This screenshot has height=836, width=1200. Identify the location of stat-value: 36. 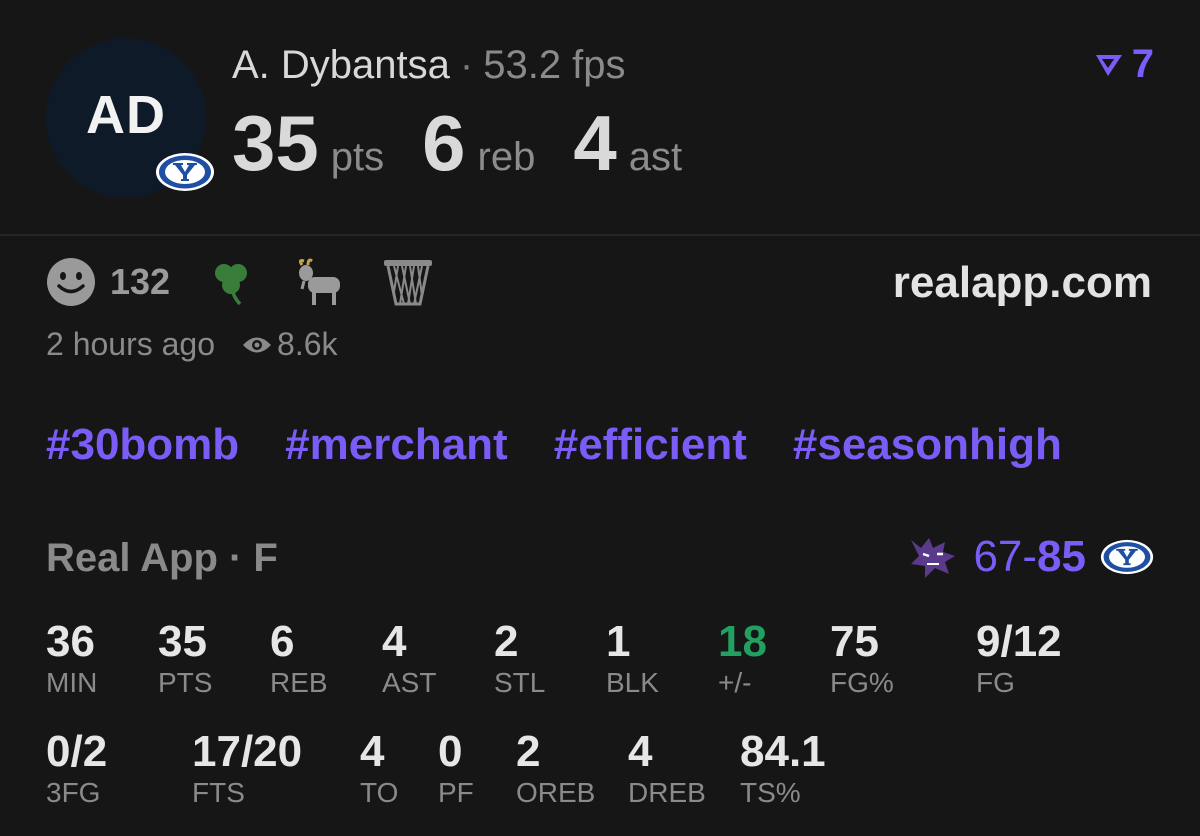
(70, 641).